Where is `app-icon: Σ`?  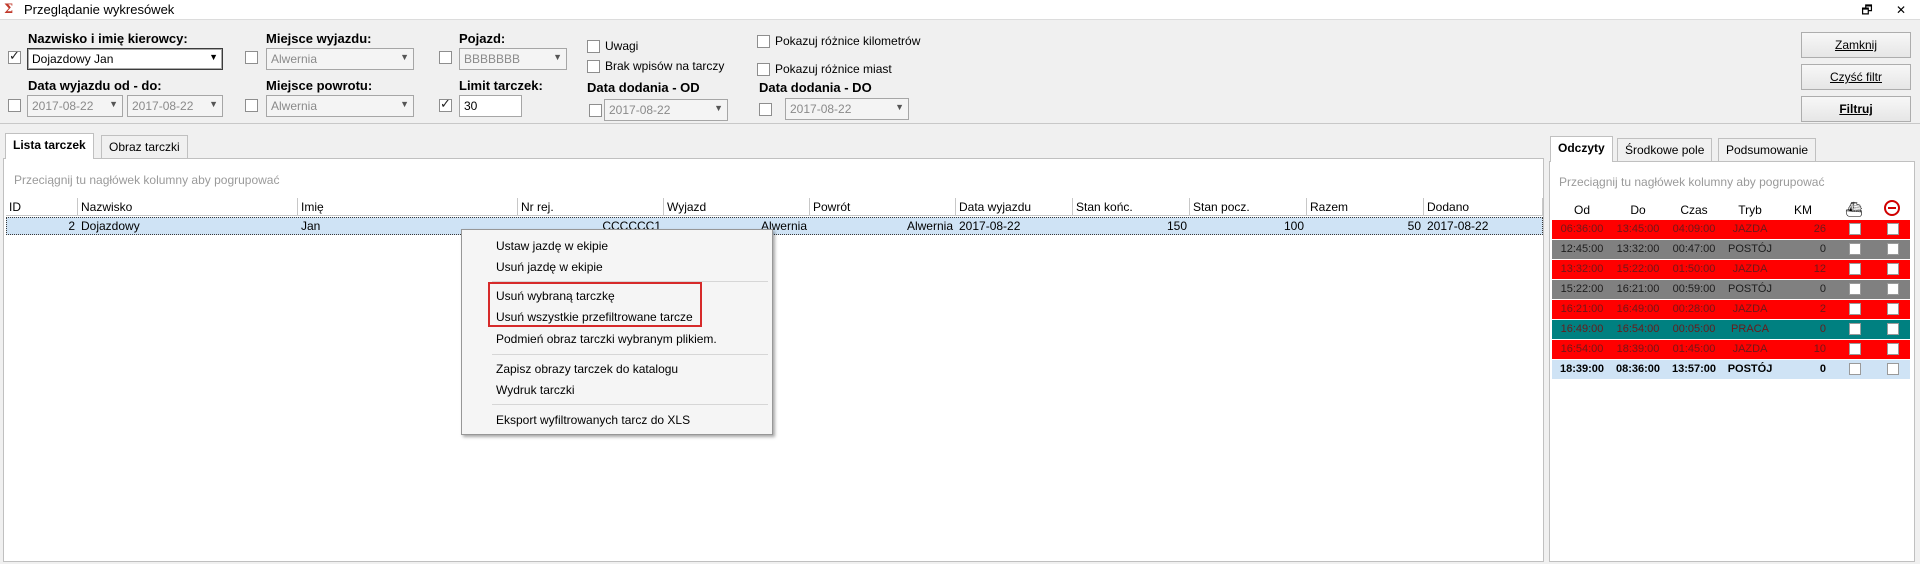 app-icon: Σ is located at coordinates (9, 9).